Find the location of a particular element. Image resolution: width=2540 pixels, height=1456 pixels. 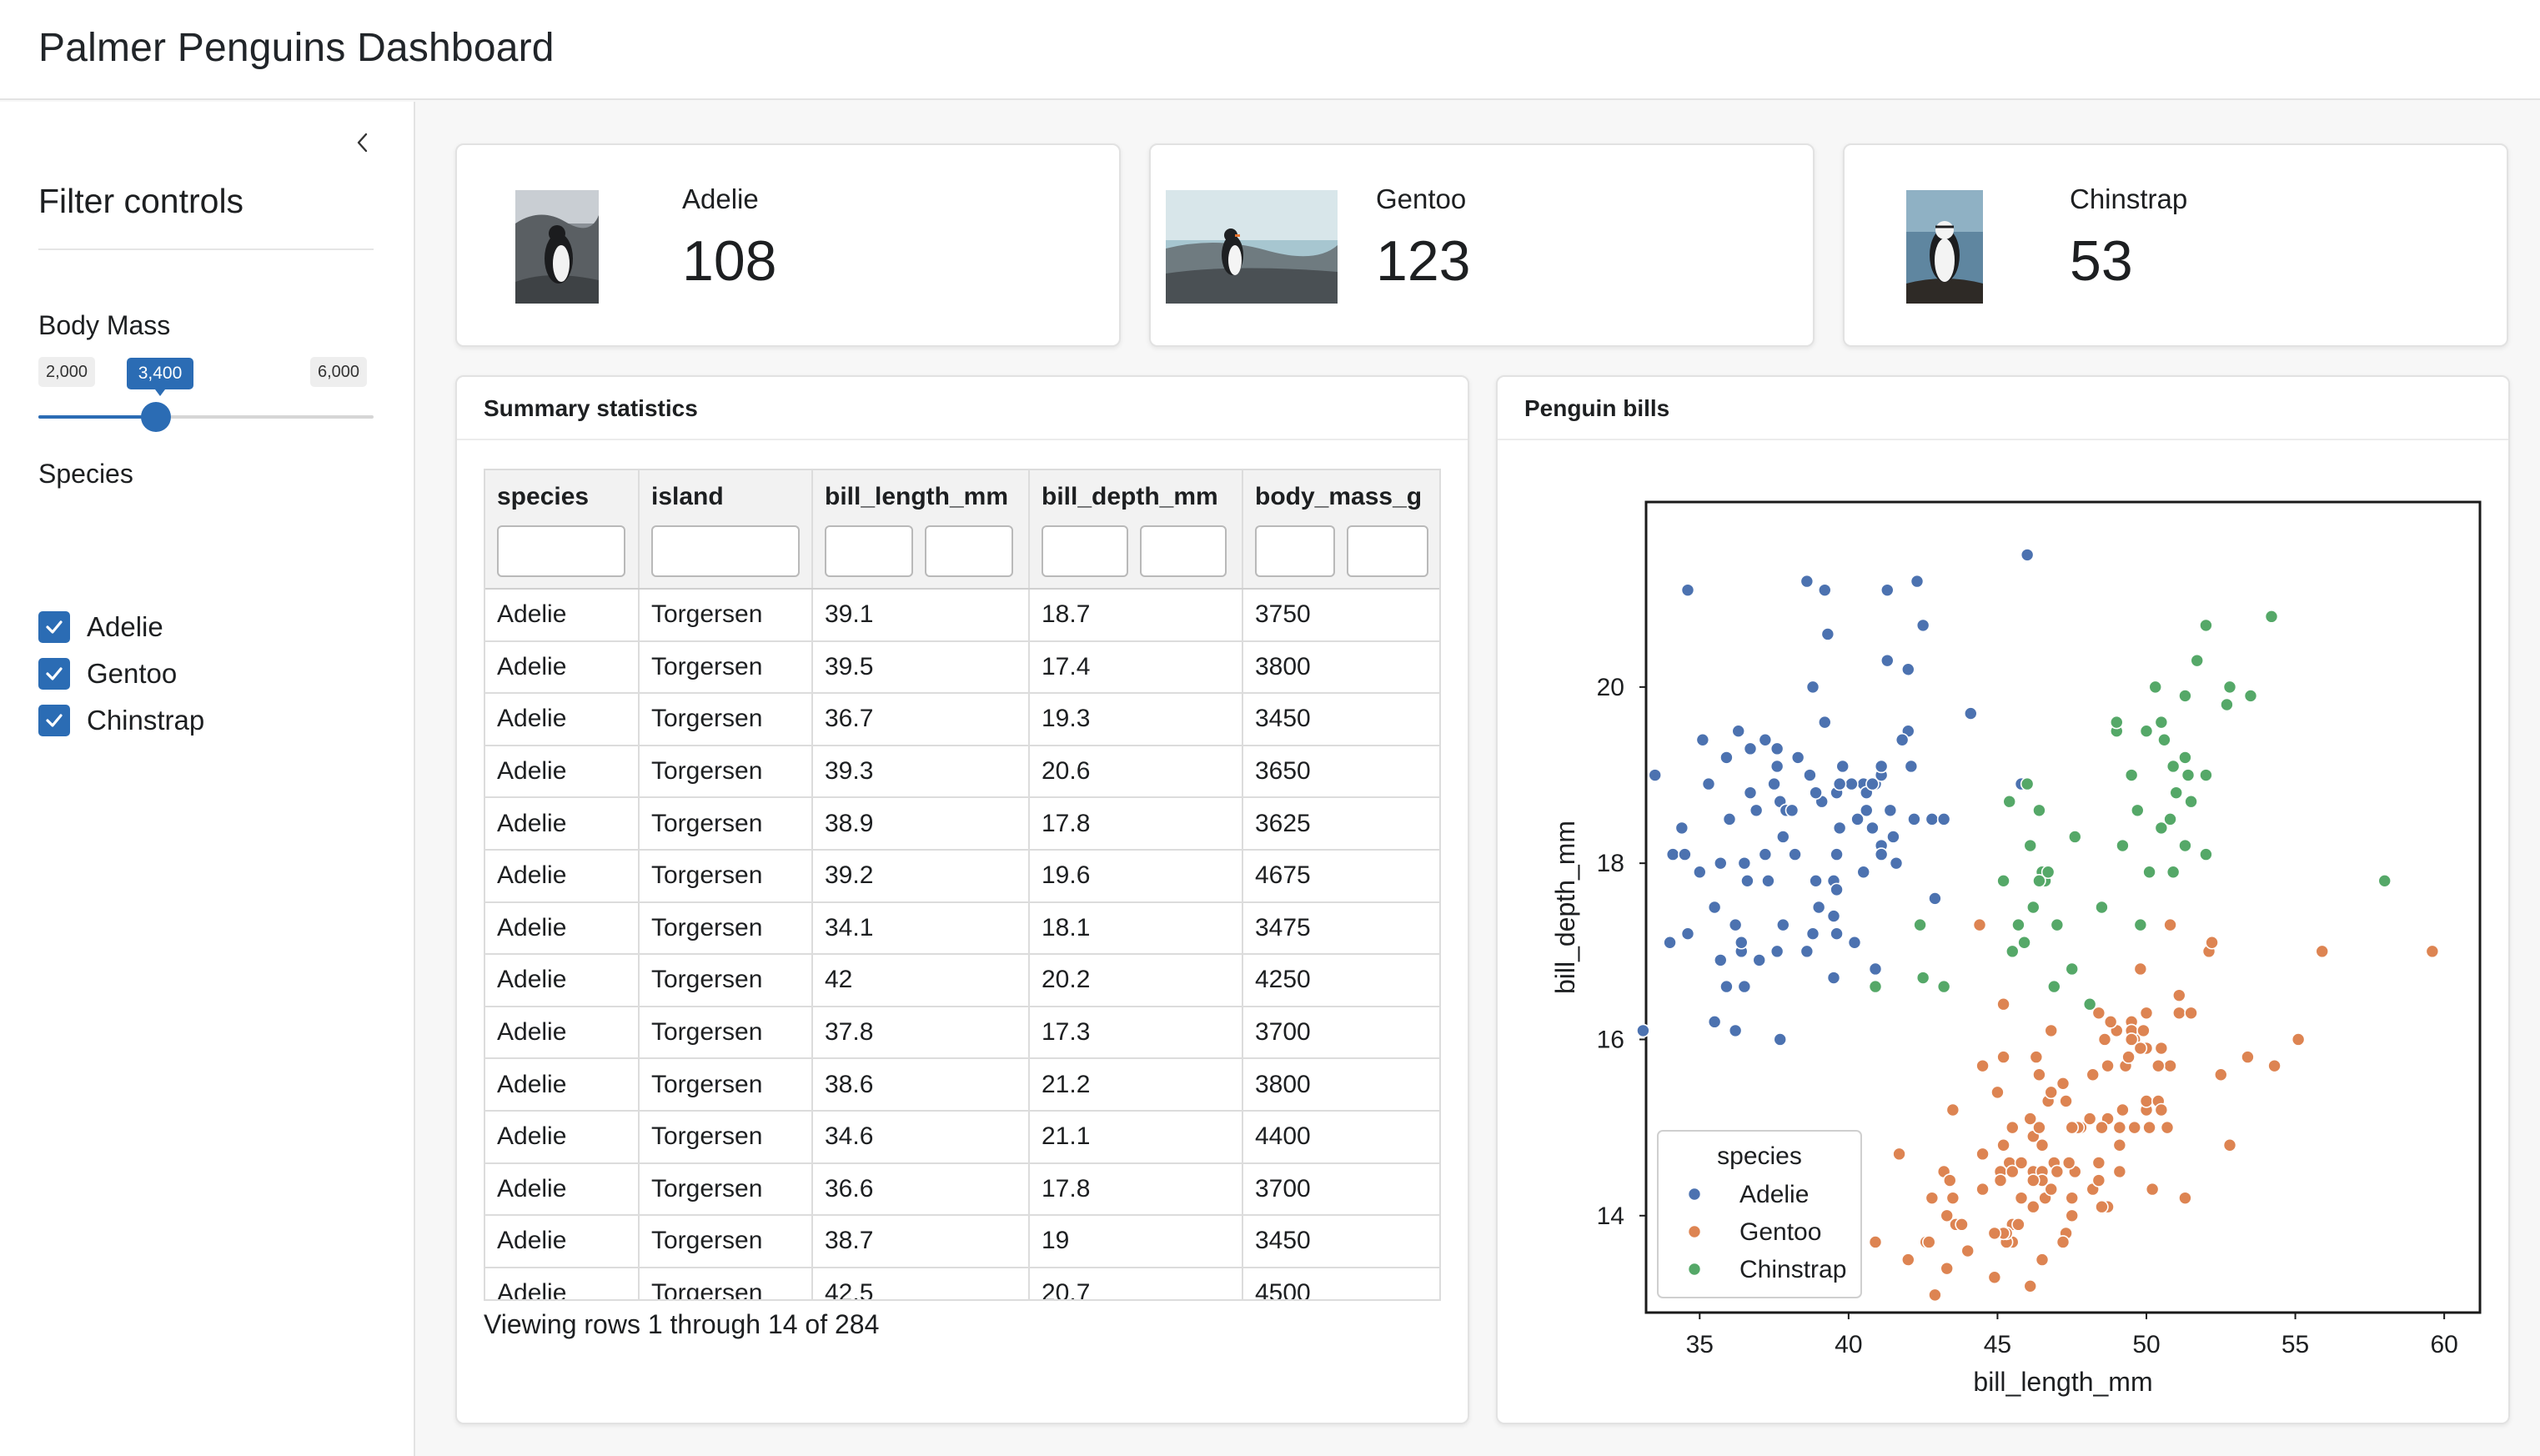

y-tick-label: 14 is located at coordinates (1610, 1216).